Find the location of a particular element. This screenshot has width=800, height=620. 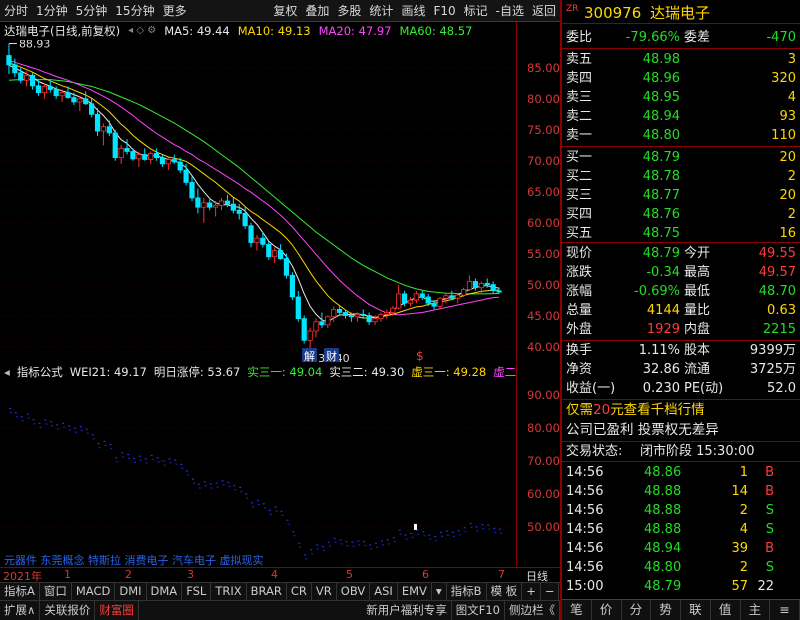

tool-f10: F10 is located at coordinates (444, 10).